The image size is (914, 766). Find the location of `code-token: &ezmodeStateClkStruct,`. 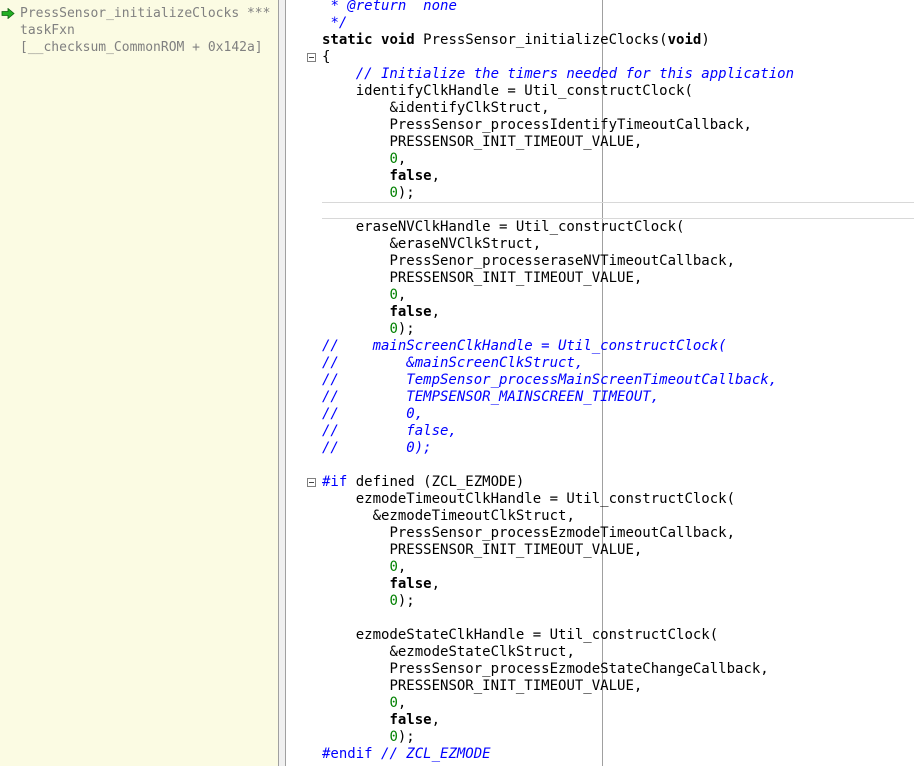

code-token: &ezmodeStateClkStruct, is located at coordinates (482, 652).